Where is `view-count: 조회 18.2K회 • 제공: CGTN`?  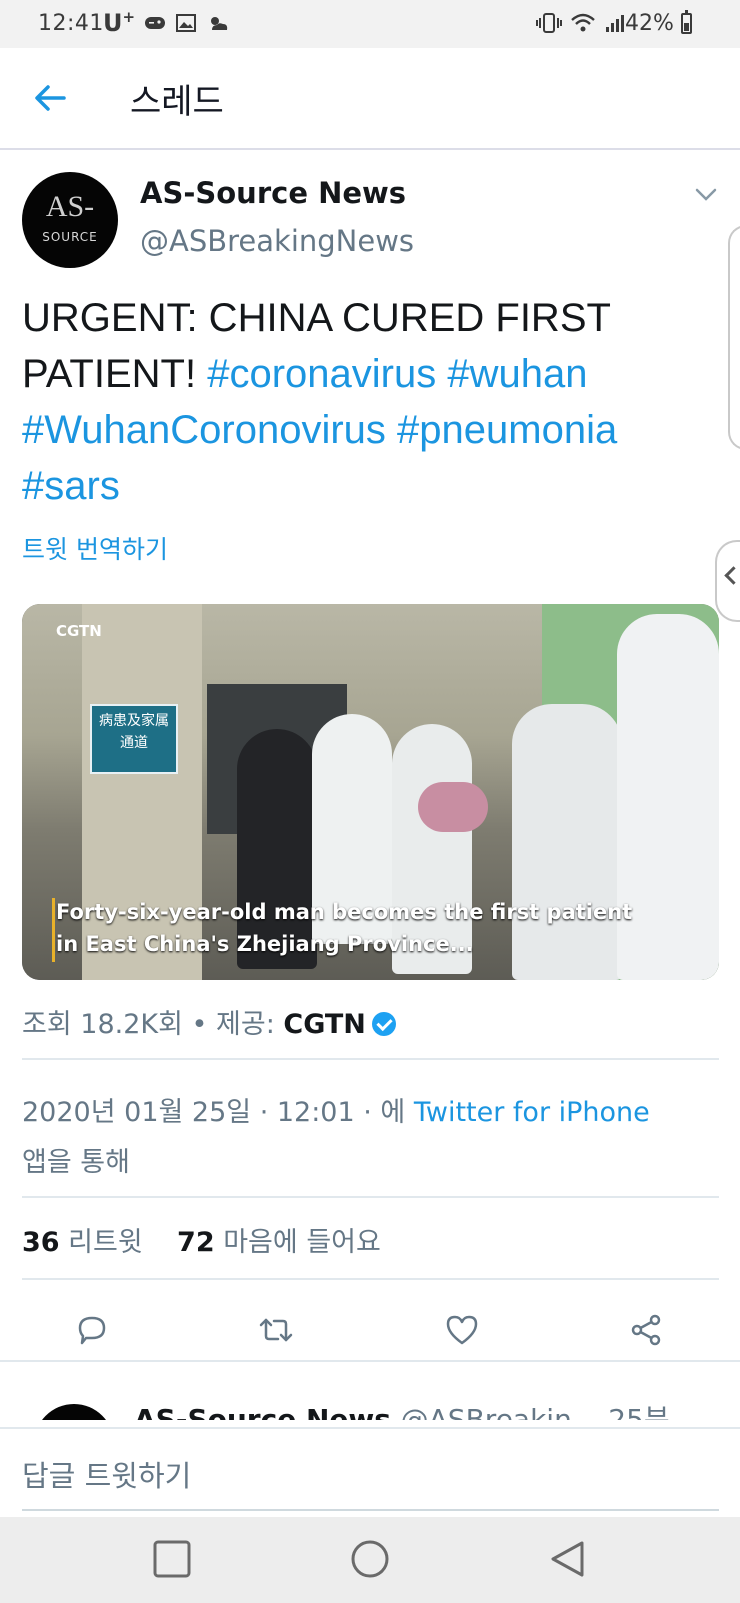 view-count: 조회 18.2K회 • 제공: CGTN is located at coordinates (209, 1021).